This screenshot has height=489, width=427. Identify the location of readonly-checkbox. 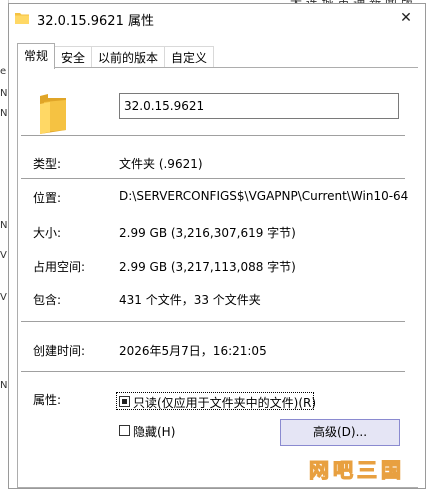
(124, 401).